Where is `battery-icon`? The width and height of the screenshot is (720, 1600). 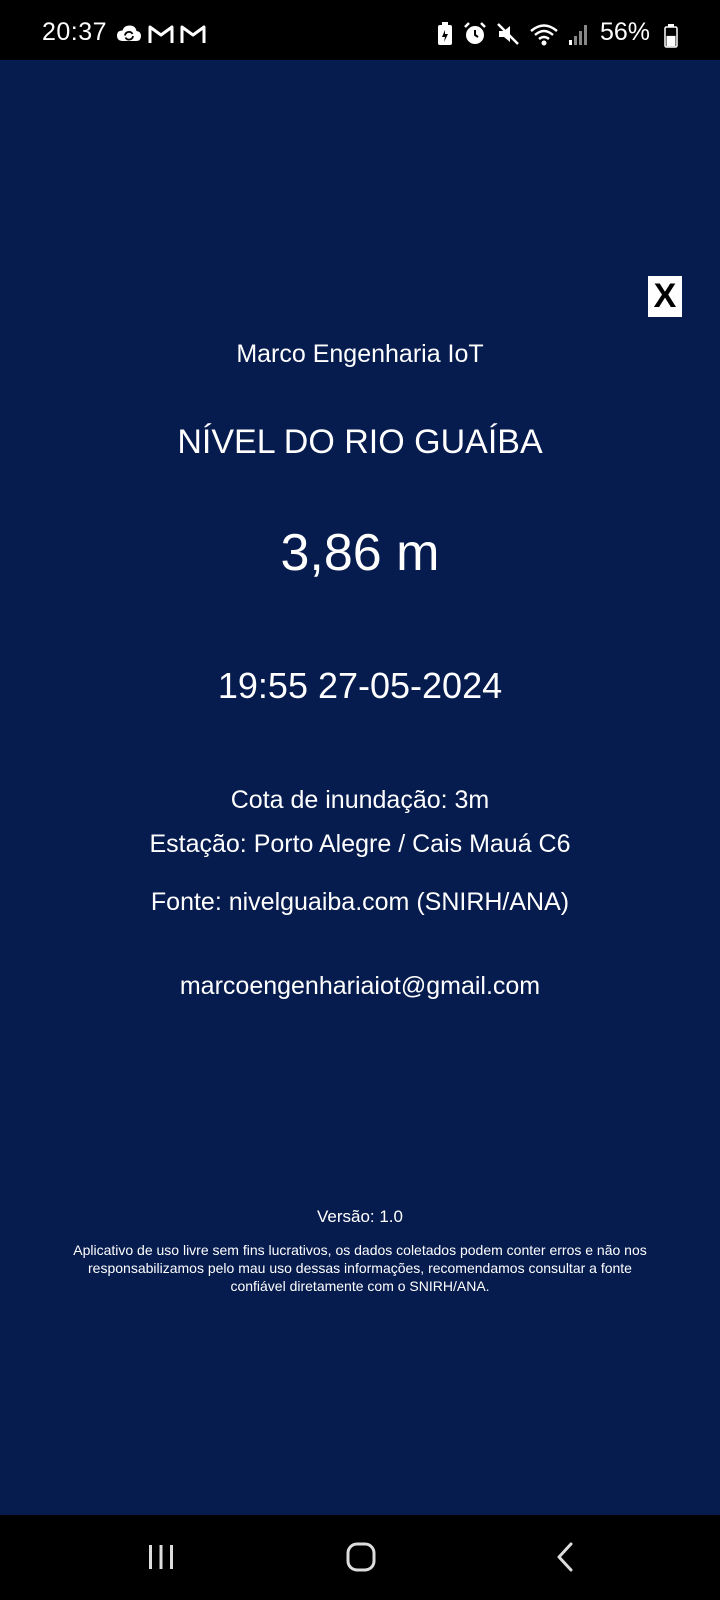
battery-icon is located at coordinates (671, 36).